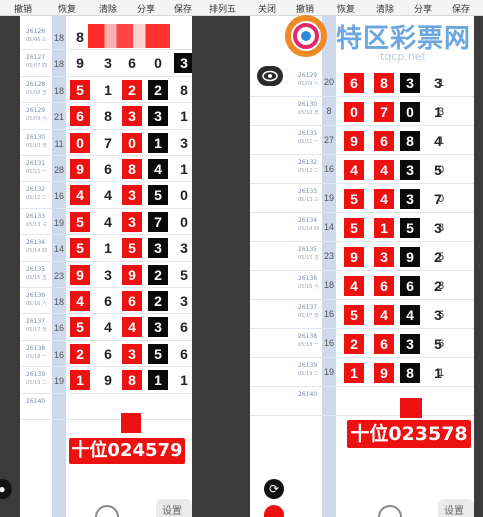 The image size is (483, 517). Describe the element at coordinates (308, 109) in the screenshot. I see `issue-number: 26130 05/10 日` at that location.